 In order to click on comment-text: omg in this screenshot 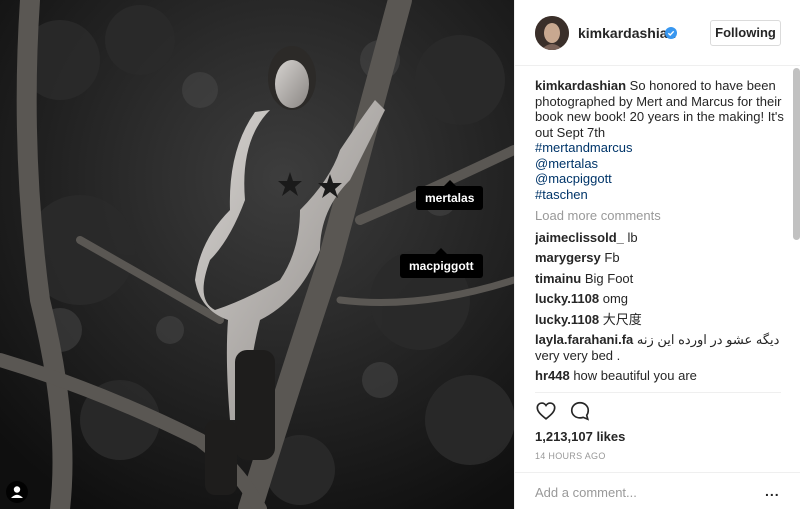, I will do `click(615, 298)`.